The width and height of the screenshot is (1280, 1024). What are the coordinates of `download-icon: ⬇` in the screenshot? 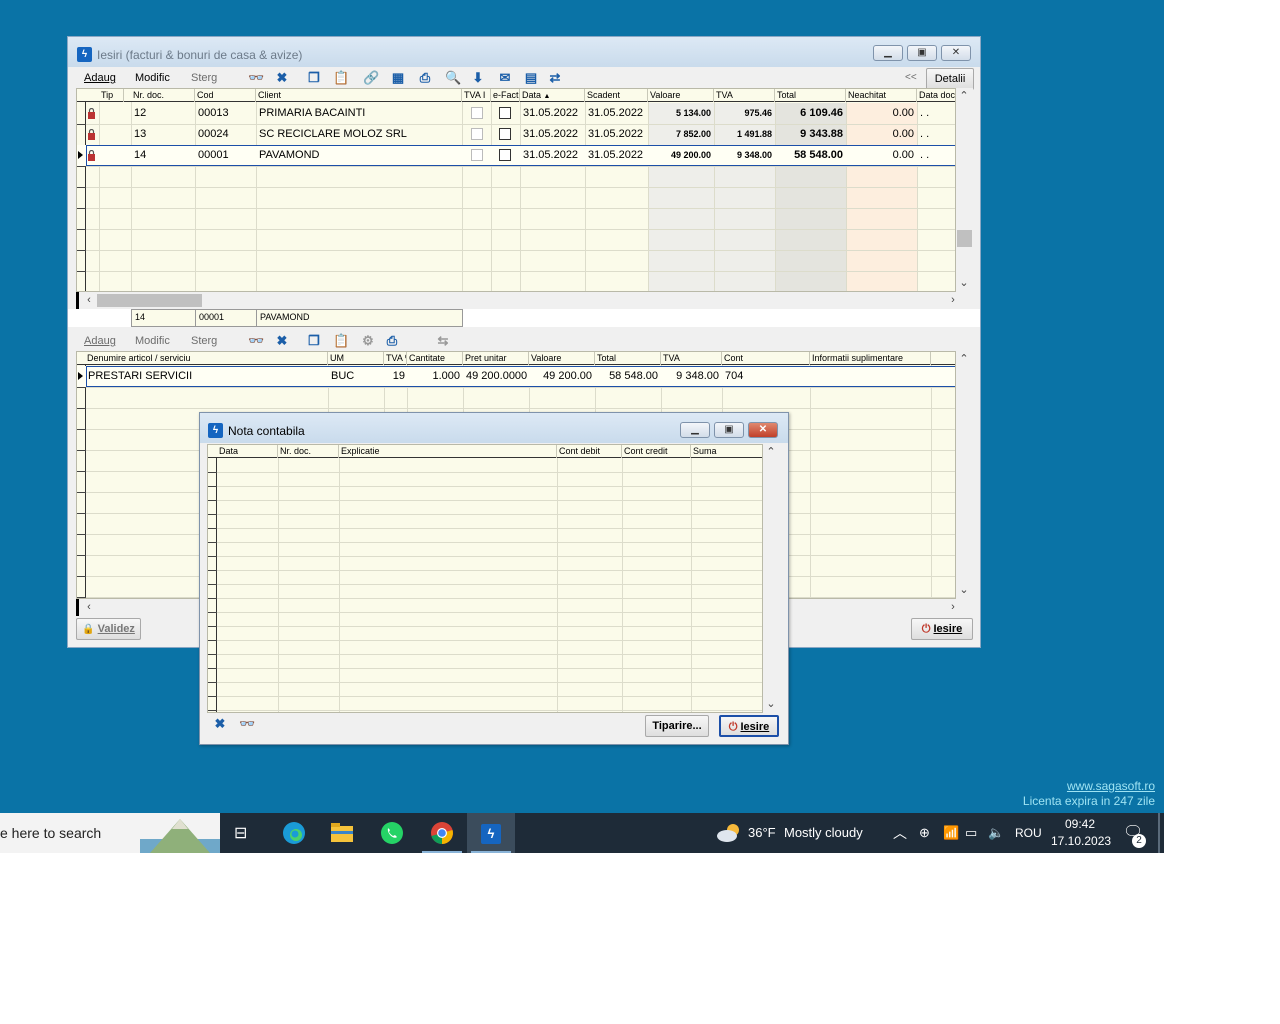 It's located at (478, 78).